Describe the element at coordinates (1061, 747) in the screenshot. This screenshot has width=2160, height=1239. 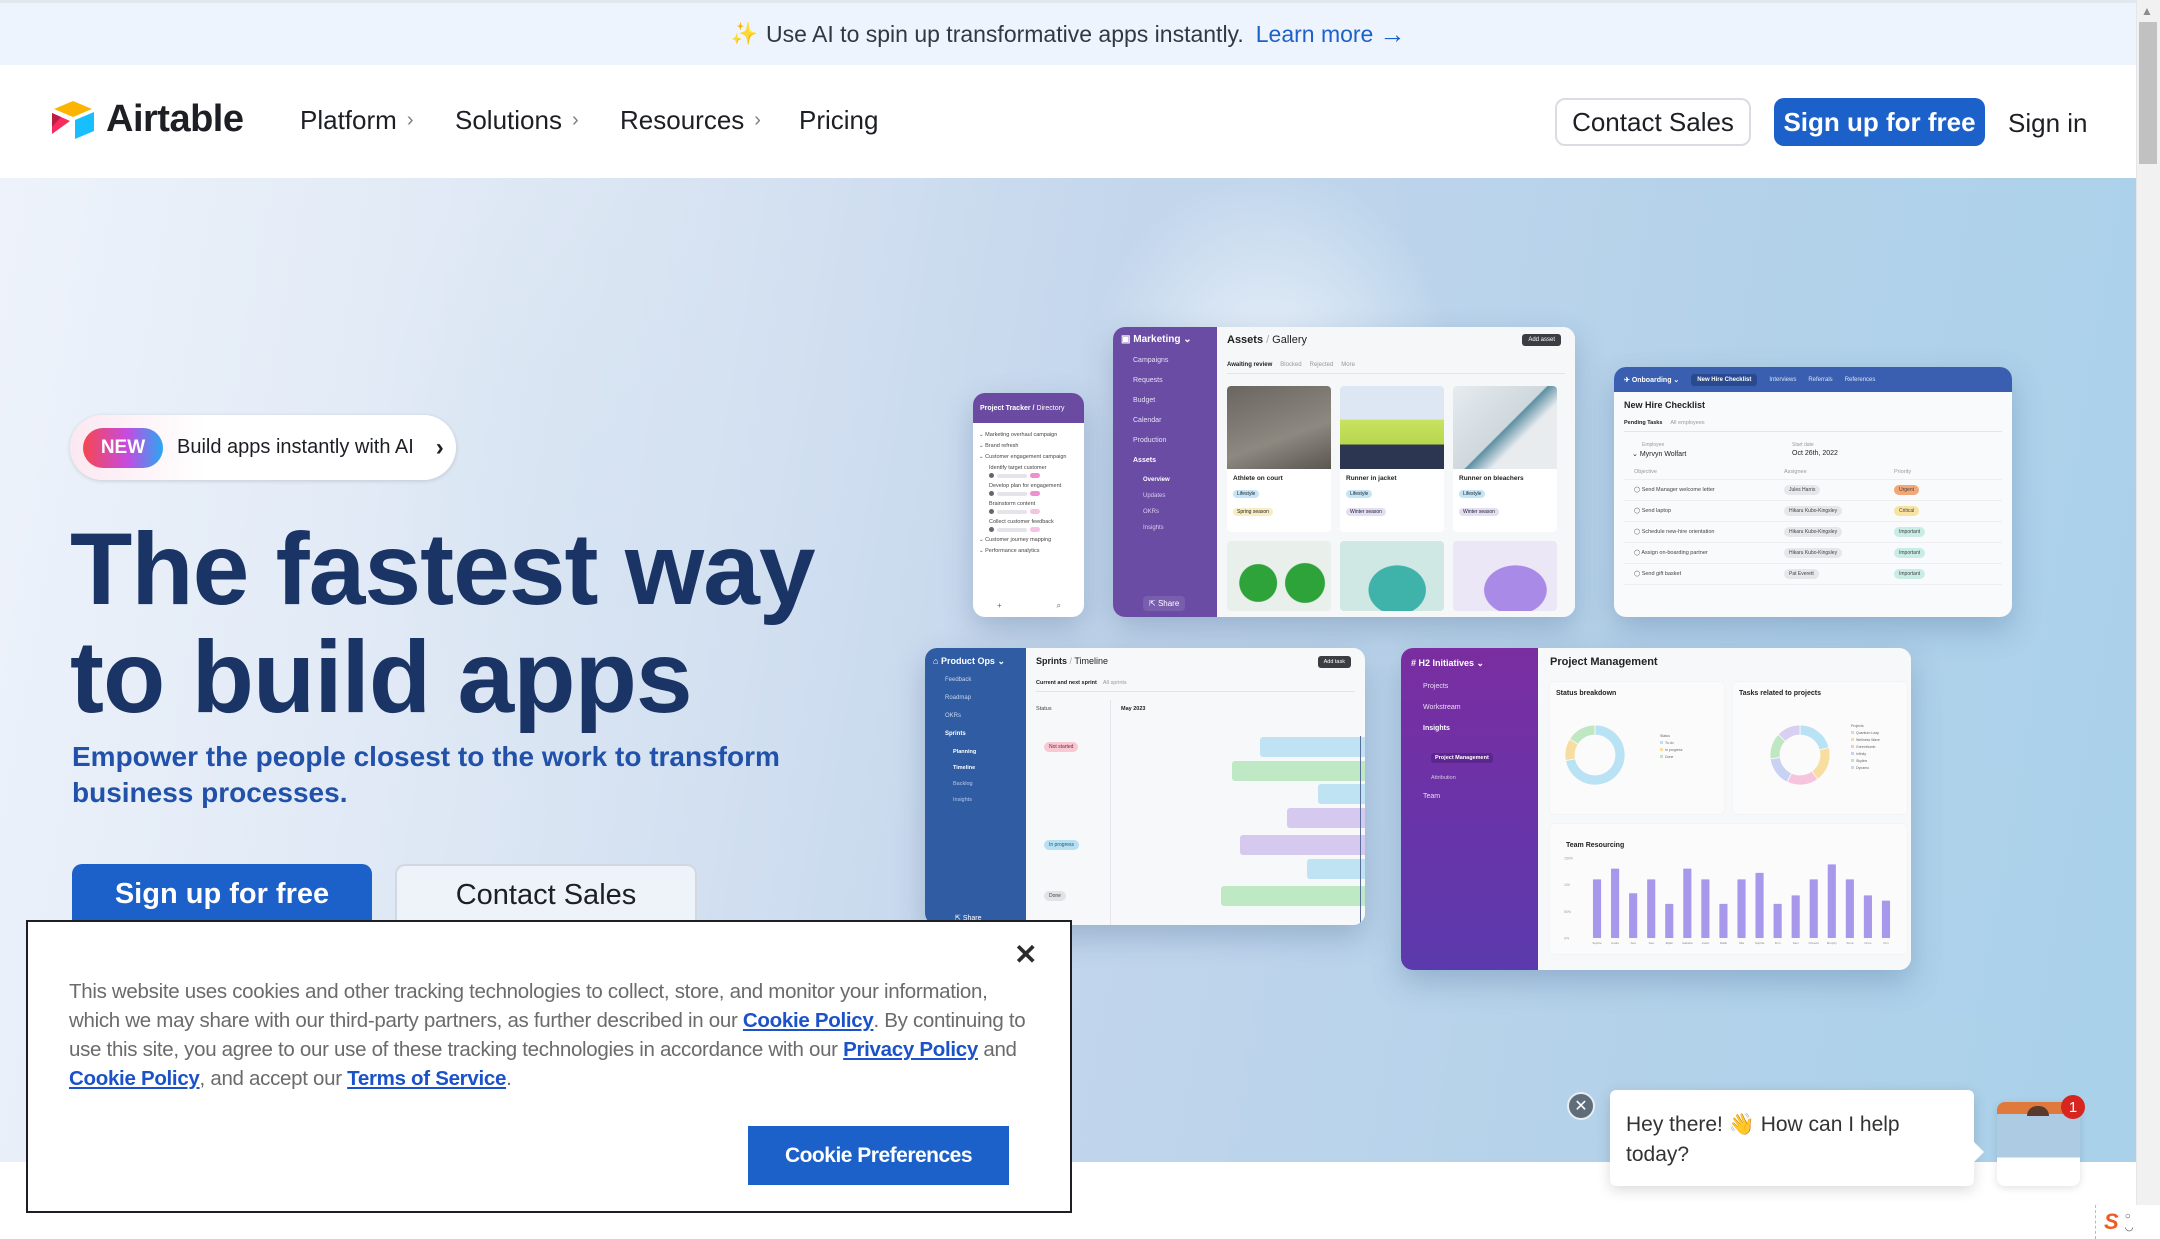
I see `status-chip: Not started` at that location.